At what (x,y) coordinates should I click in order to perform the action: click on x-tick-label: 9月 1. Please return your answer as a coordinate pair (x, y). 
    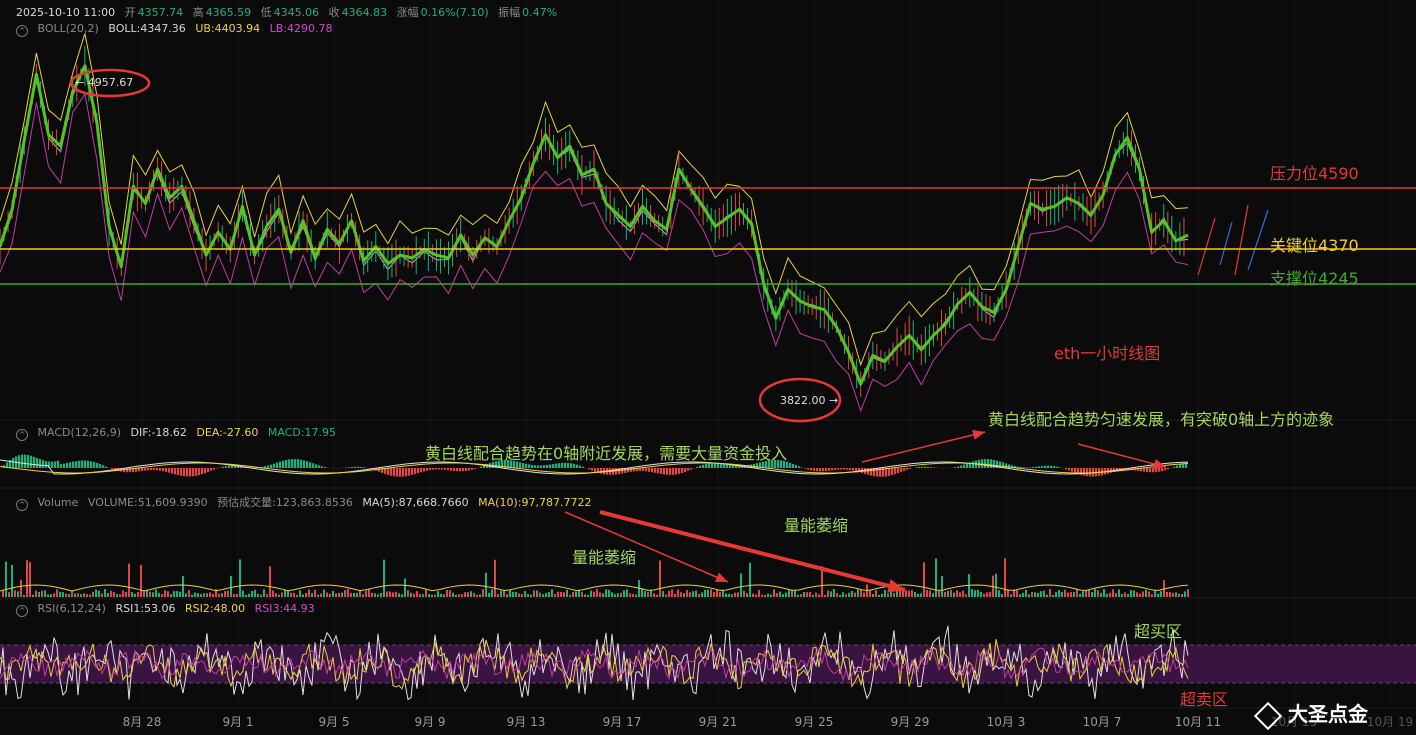
    Looking at the image, I should click on (237, 722).